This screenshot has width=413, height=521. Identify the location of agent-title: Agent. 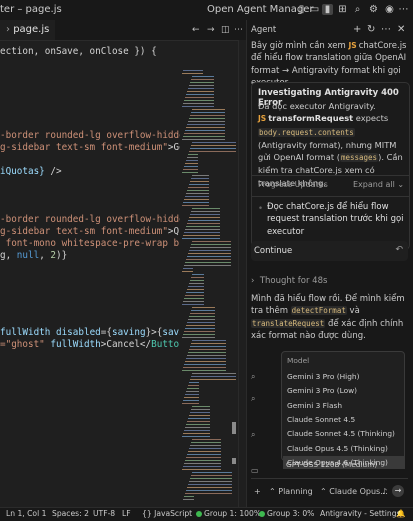
(264, 30).